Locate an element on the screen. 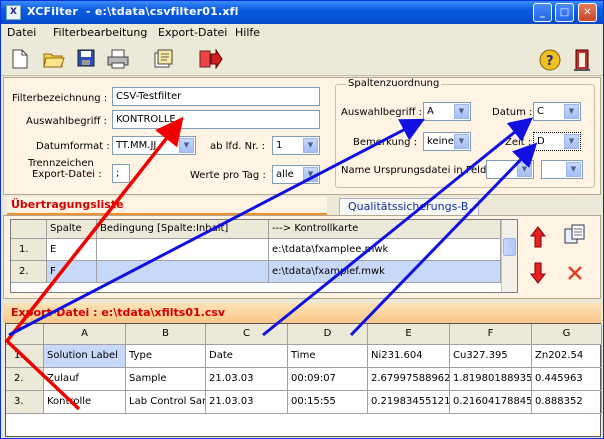 The image size is (604, 439). table-cell: 0.216041788458 is located at coordinates (491, 402).